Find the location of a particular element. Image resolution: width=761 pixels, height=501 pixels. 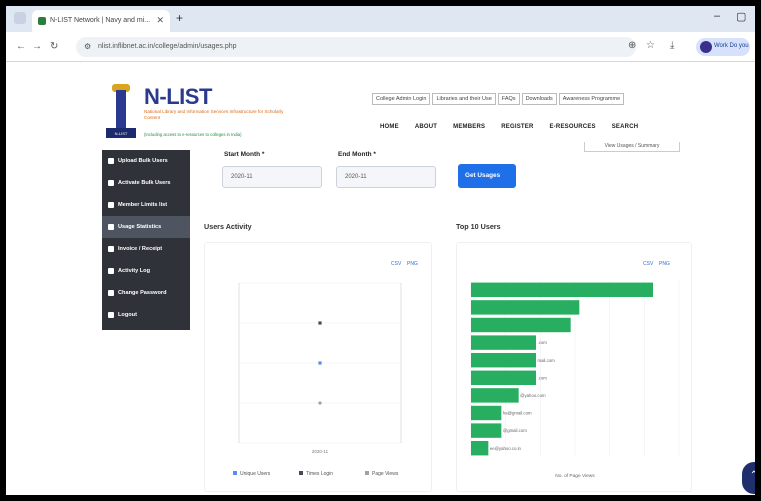

top-users-title: Top 10 Users is located at coordinates (478, 226).